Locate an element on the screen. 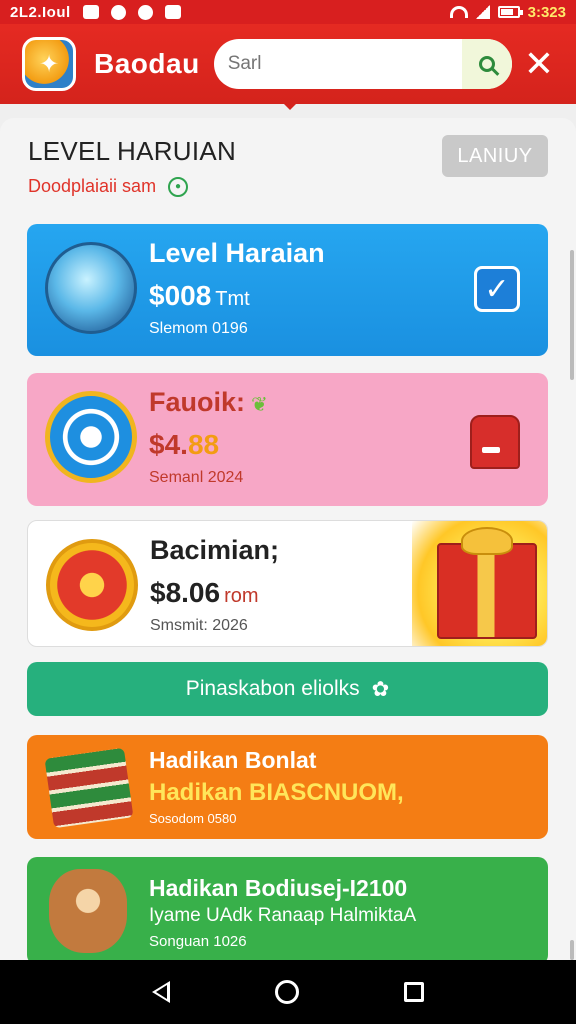 Image resolution: width=576 pixels, height=1024 pixels. promo-meta: Sosodom 0580 is located at coordinates (193, 818).